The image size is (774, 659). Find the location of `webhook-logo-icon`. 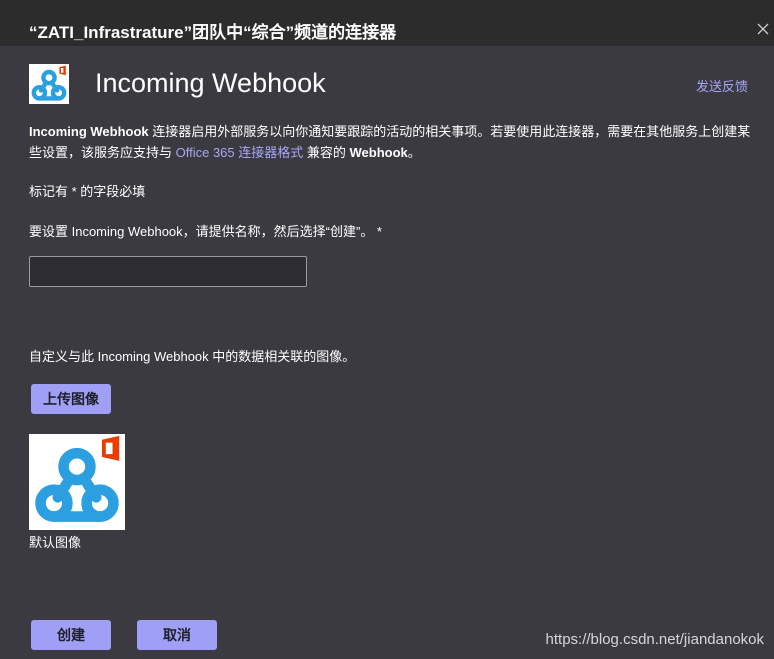

webhook-logo-icon is located at coordinates (49, 84).